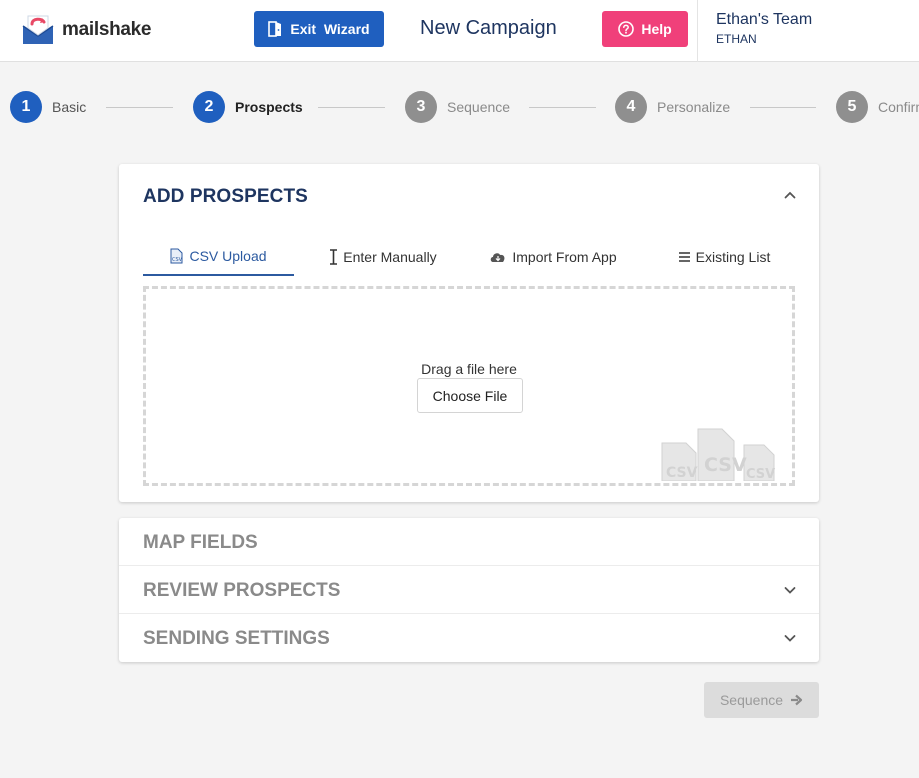 This screenshot has width=919, height=778. Describe the element at coordinates (209, 107) in the screenshot. I see `step-number: 2` at that location.